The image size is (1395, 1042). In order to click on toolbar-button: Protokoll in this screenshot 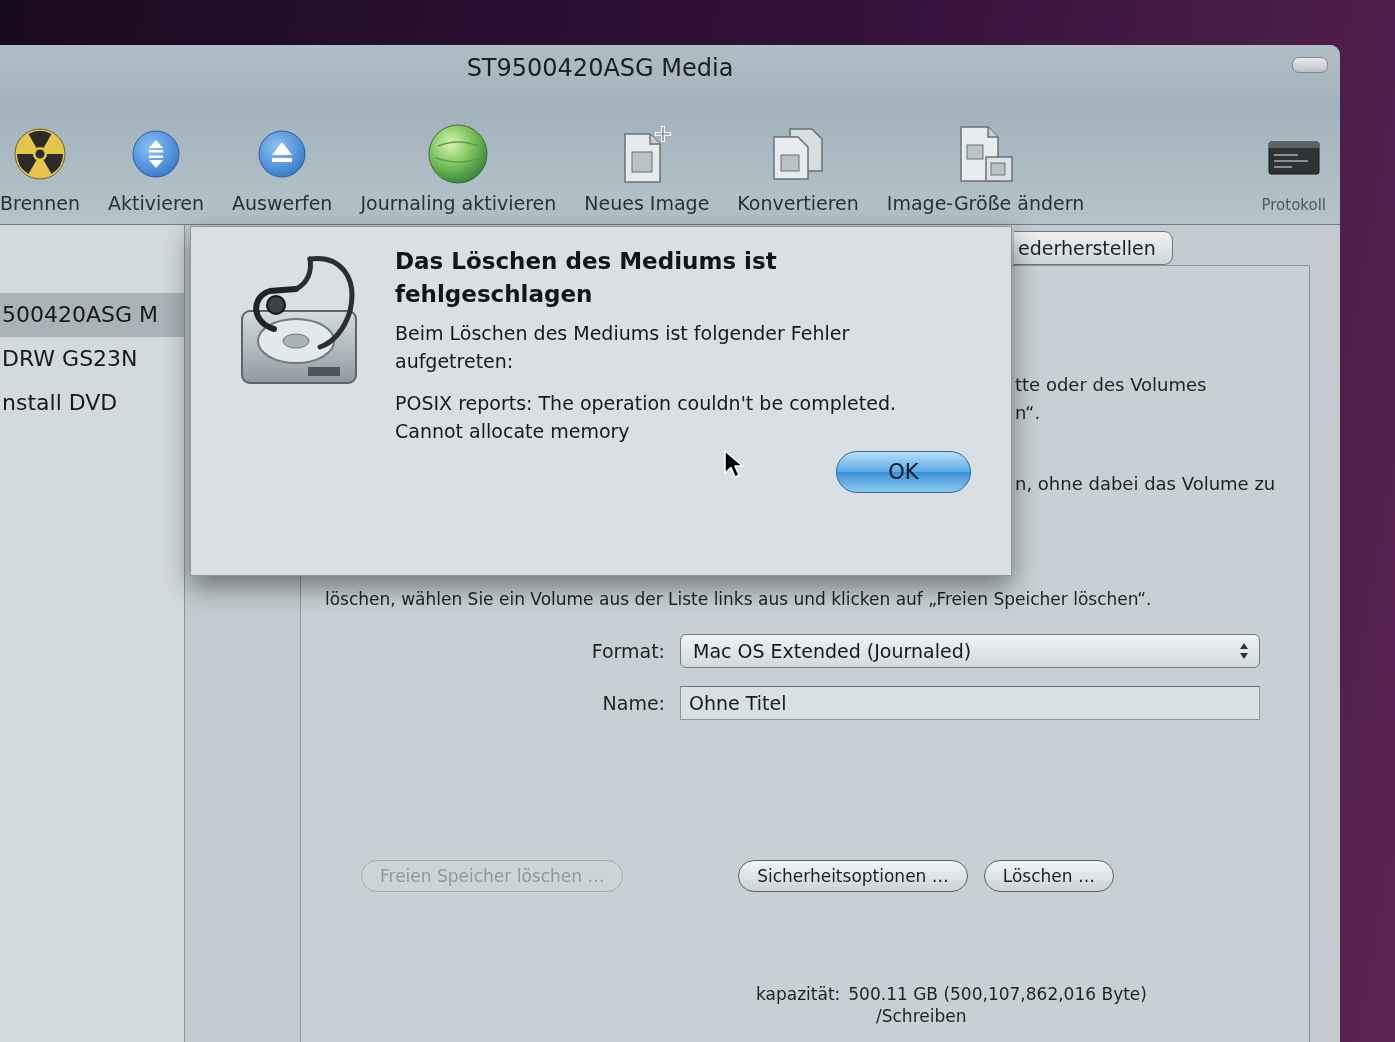, I will do `click(1293, 175)`.